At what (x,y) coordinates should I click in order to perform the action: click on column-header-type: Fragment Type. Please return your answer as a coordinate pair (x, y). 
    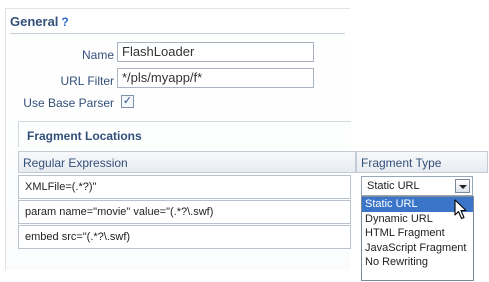
    Looking at the image, I should click on (422, 162).